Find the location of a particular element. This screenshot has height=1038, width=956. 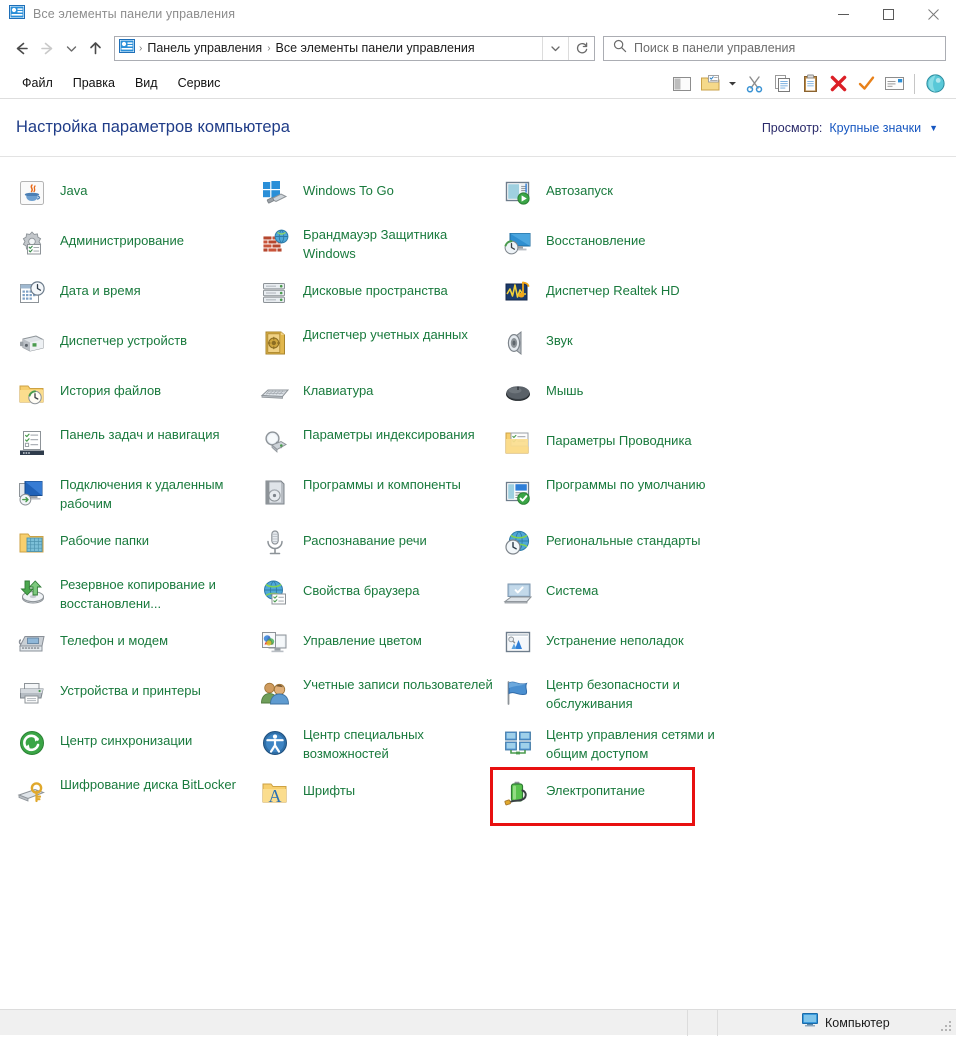

view-chevron-down-icon: ▼ is located at coordinates (933, 128).